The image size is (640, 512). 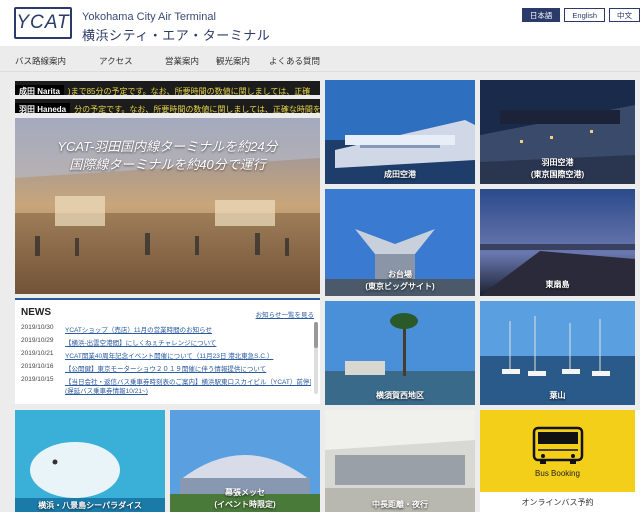 I want to click on news-scrollbar, so click(x=316, y=358).